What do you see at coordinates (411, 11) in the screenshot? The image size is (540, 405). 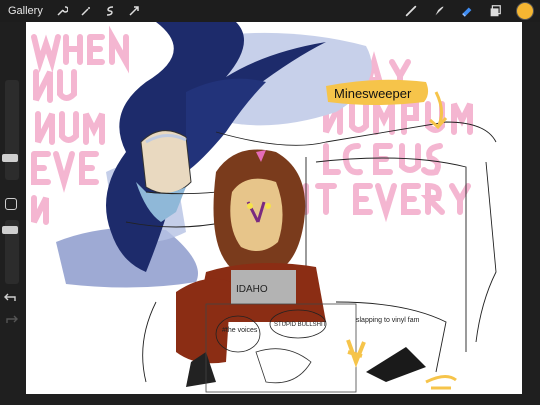 I see `brush-icon` at bounding box center [411, 11].